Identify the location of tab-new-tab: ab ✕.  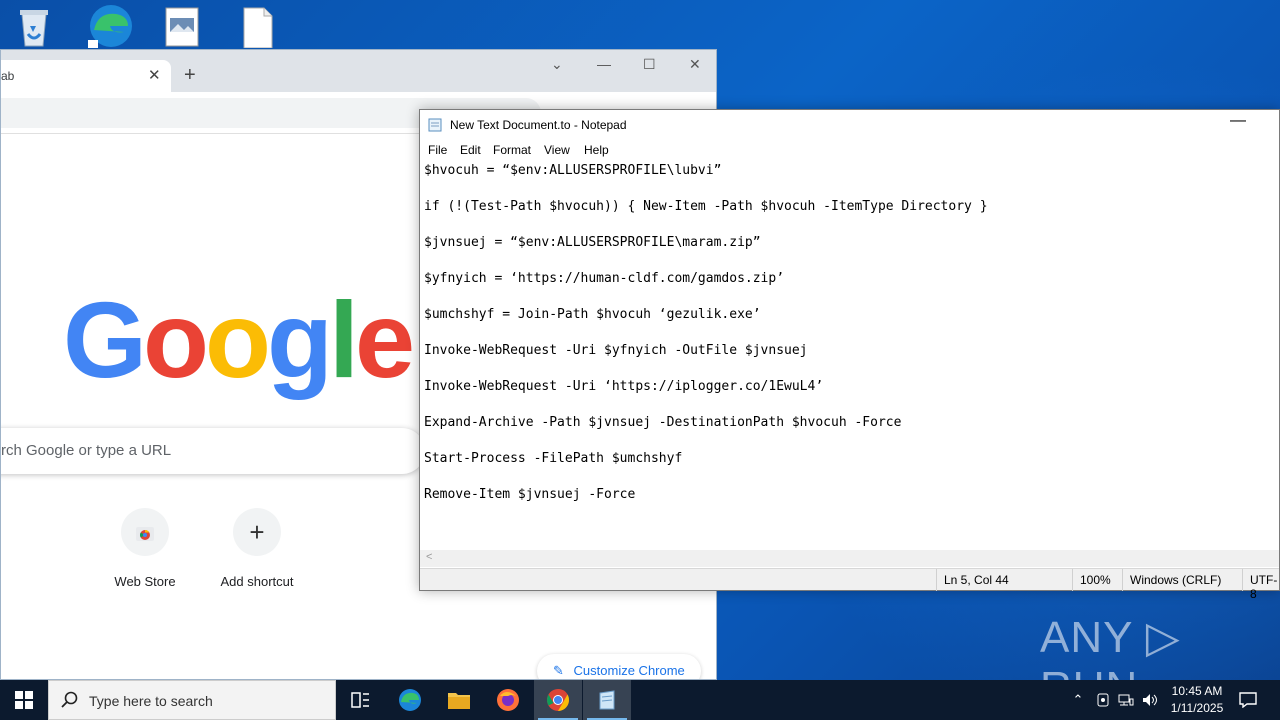
(86, 76).